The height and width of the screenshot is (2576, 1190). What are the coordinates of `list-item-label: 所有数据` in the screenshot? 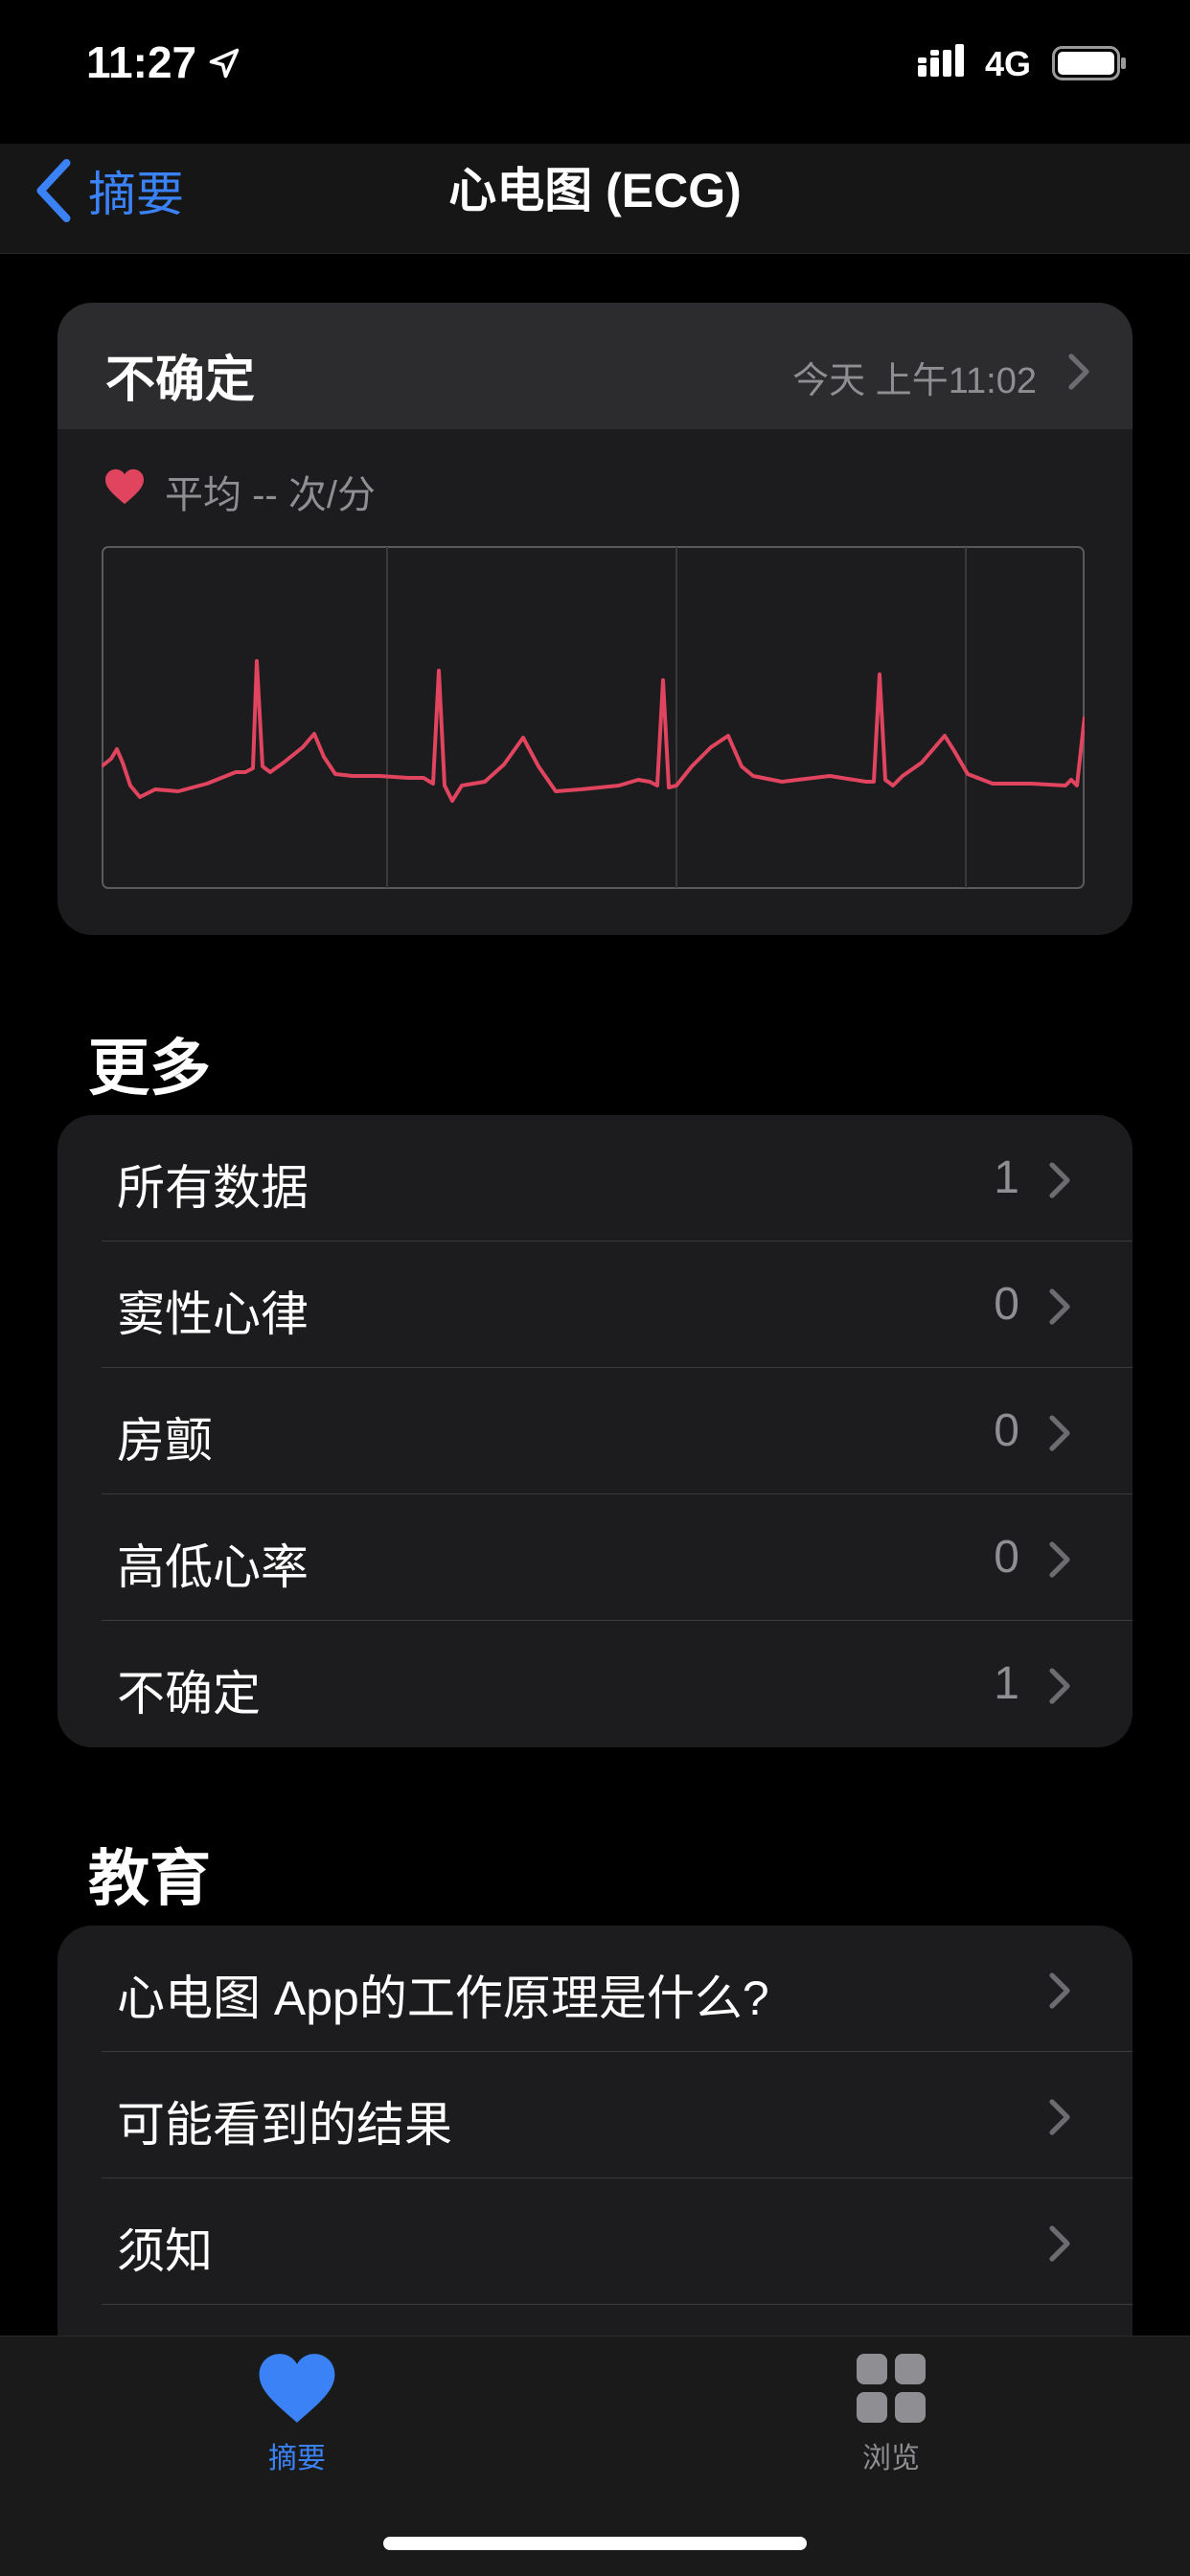 It's located at (213, 1188).